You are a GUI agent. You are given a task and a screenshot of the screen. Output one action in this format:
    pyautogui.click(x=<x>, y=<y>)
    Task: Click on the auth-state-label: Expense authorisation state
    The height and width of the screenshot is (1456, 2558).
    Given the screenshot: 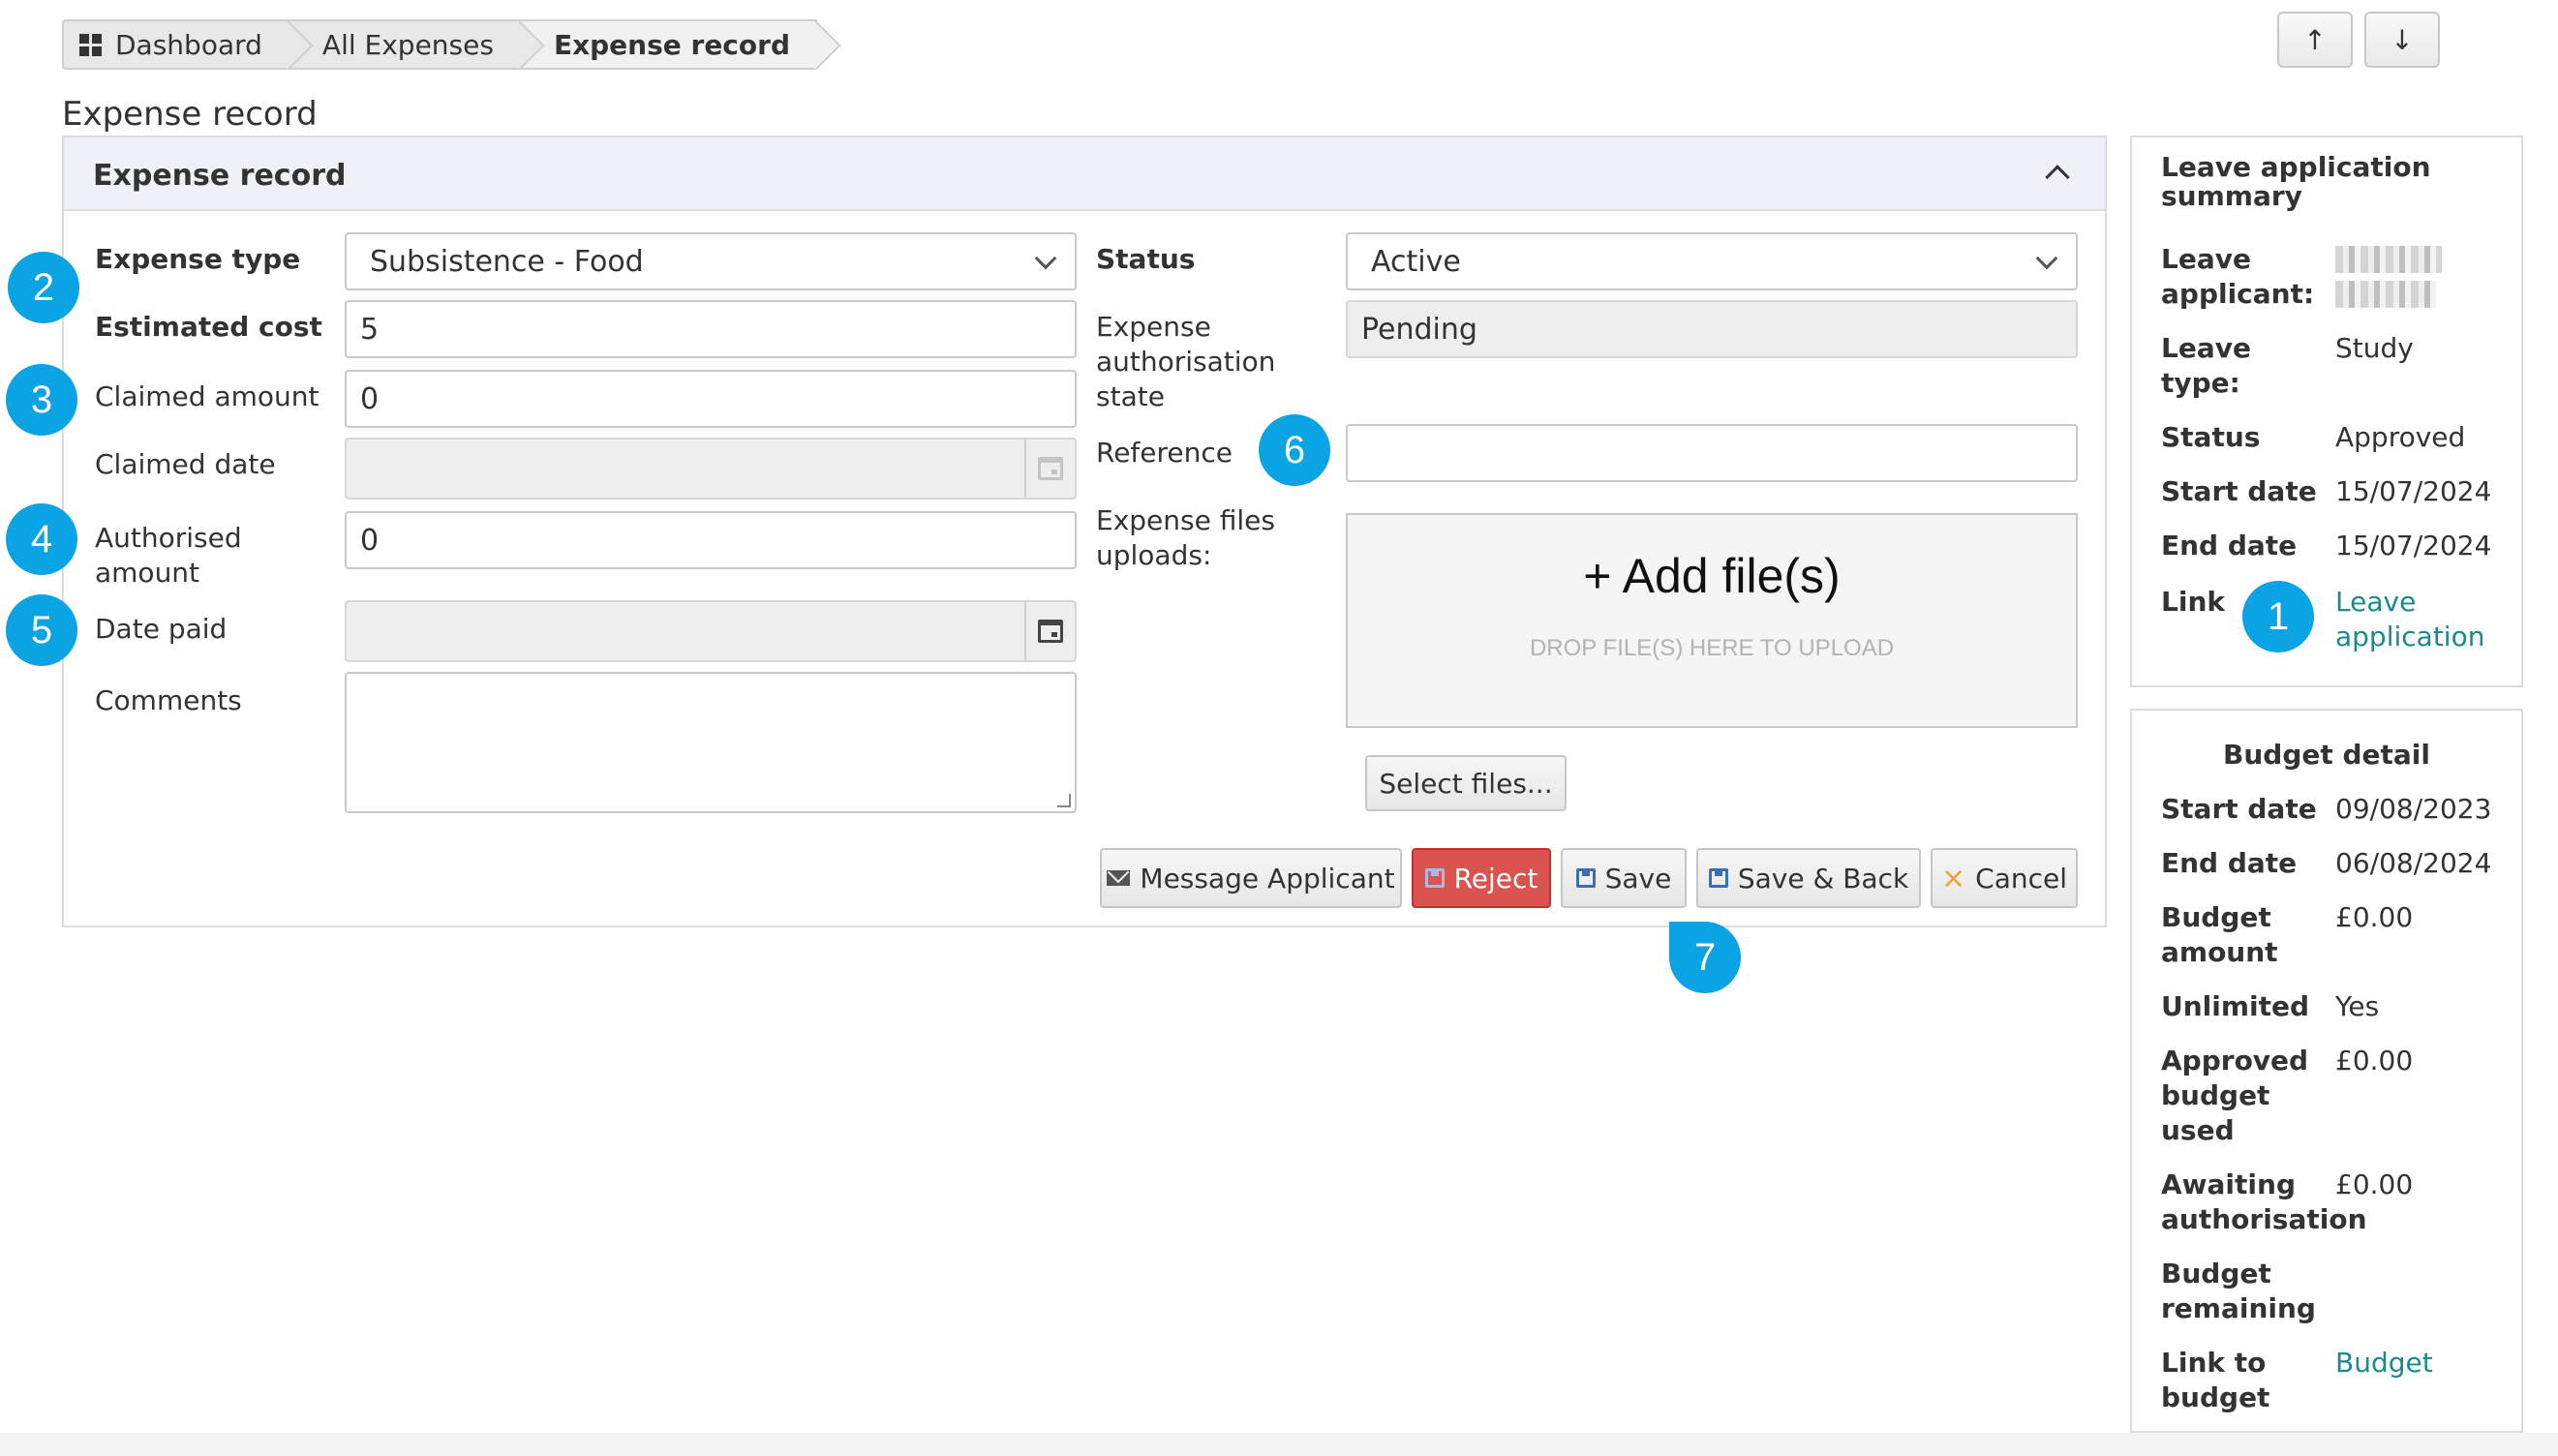 What is the action you would take?
    pyautogui.click(x=1186, y=362)
    